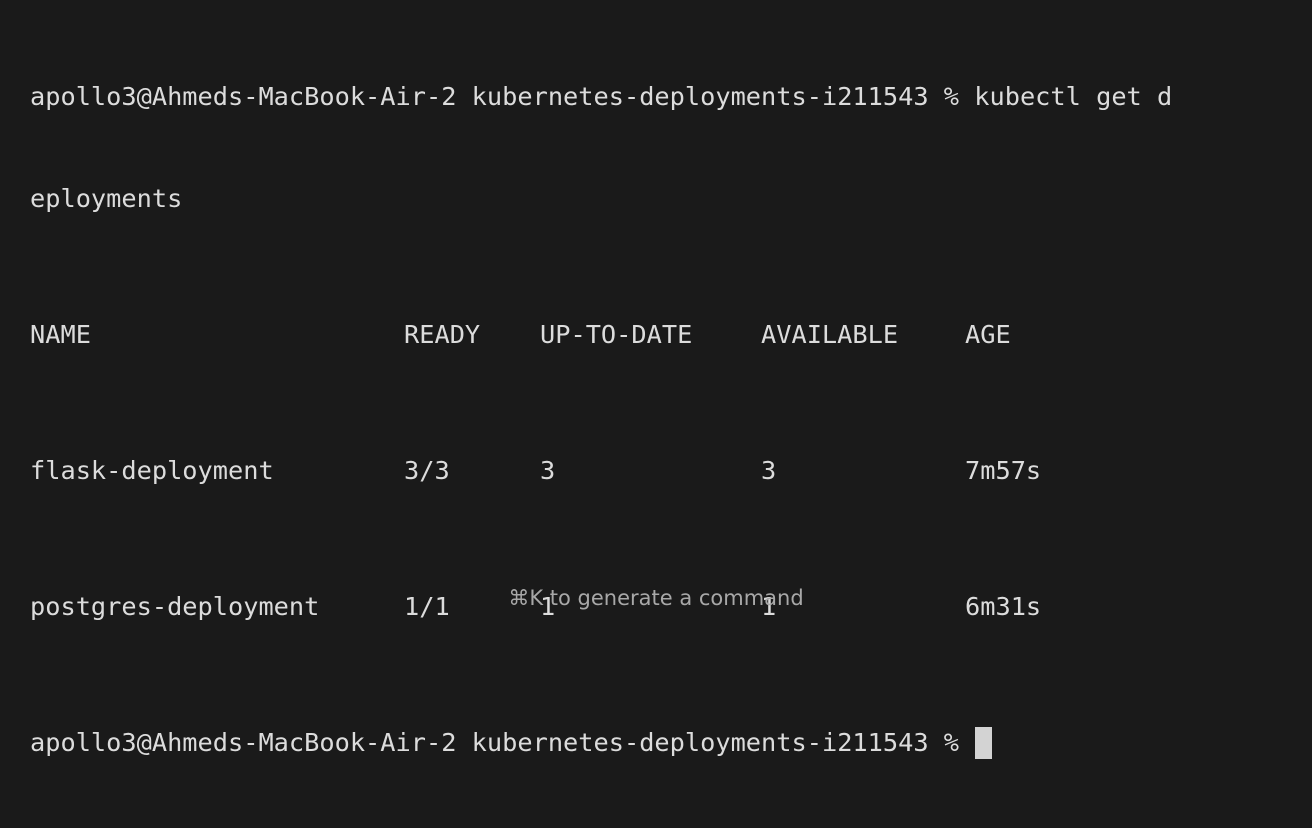 The height and width of the screenshot is (828, 1312). Describe the element at coordinates (106, 198) in the screenshot. I see `command-line-2: eployments` at that location.